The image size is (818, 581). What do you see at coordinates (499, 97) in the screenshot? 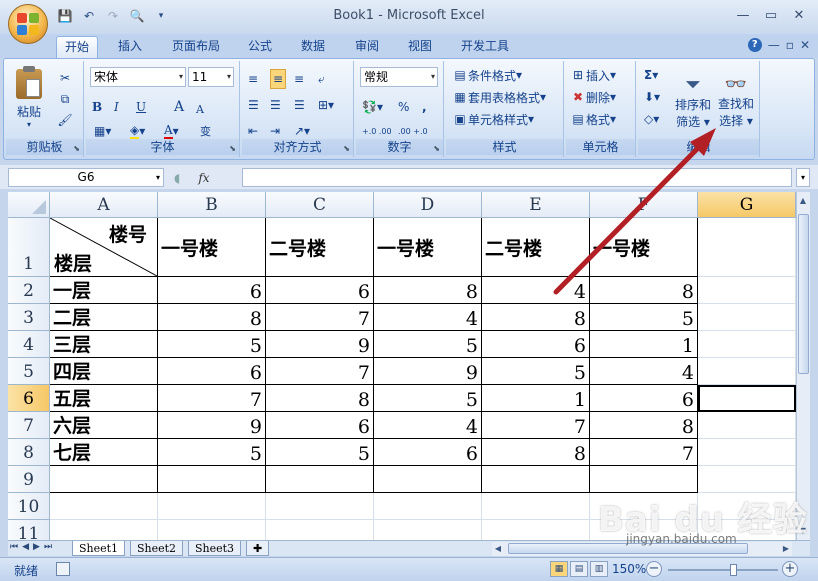
I see `format-as-table-button: ▦ 套用表格格式 ▾` at bounding box center [499, 97].